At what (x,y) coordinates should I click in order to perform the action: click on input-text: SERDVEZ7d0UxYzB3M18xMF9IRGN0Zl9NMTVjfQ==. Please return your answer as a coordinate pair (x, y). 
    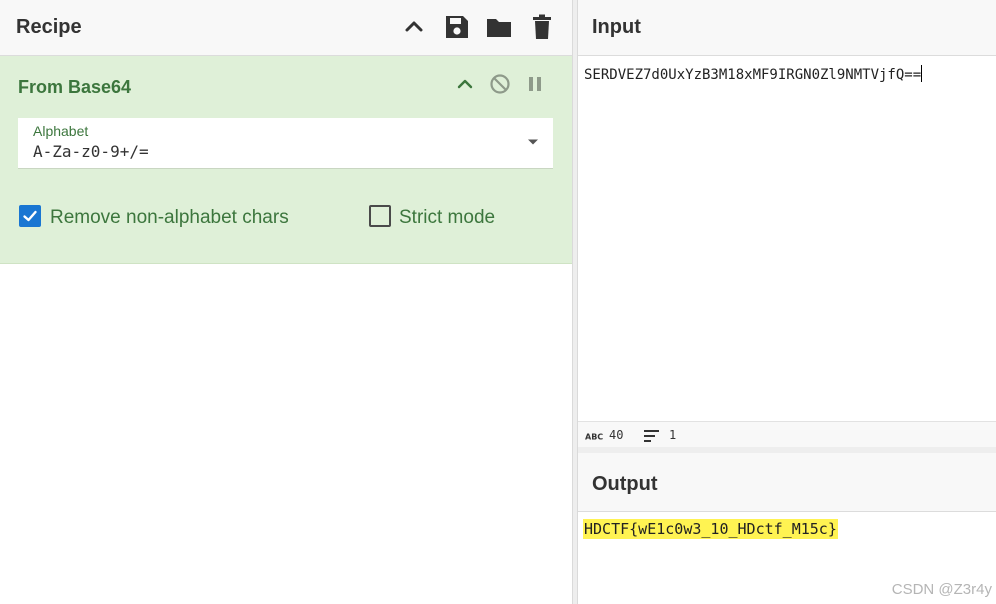
    Looking at the image, I should click on (753, 75).